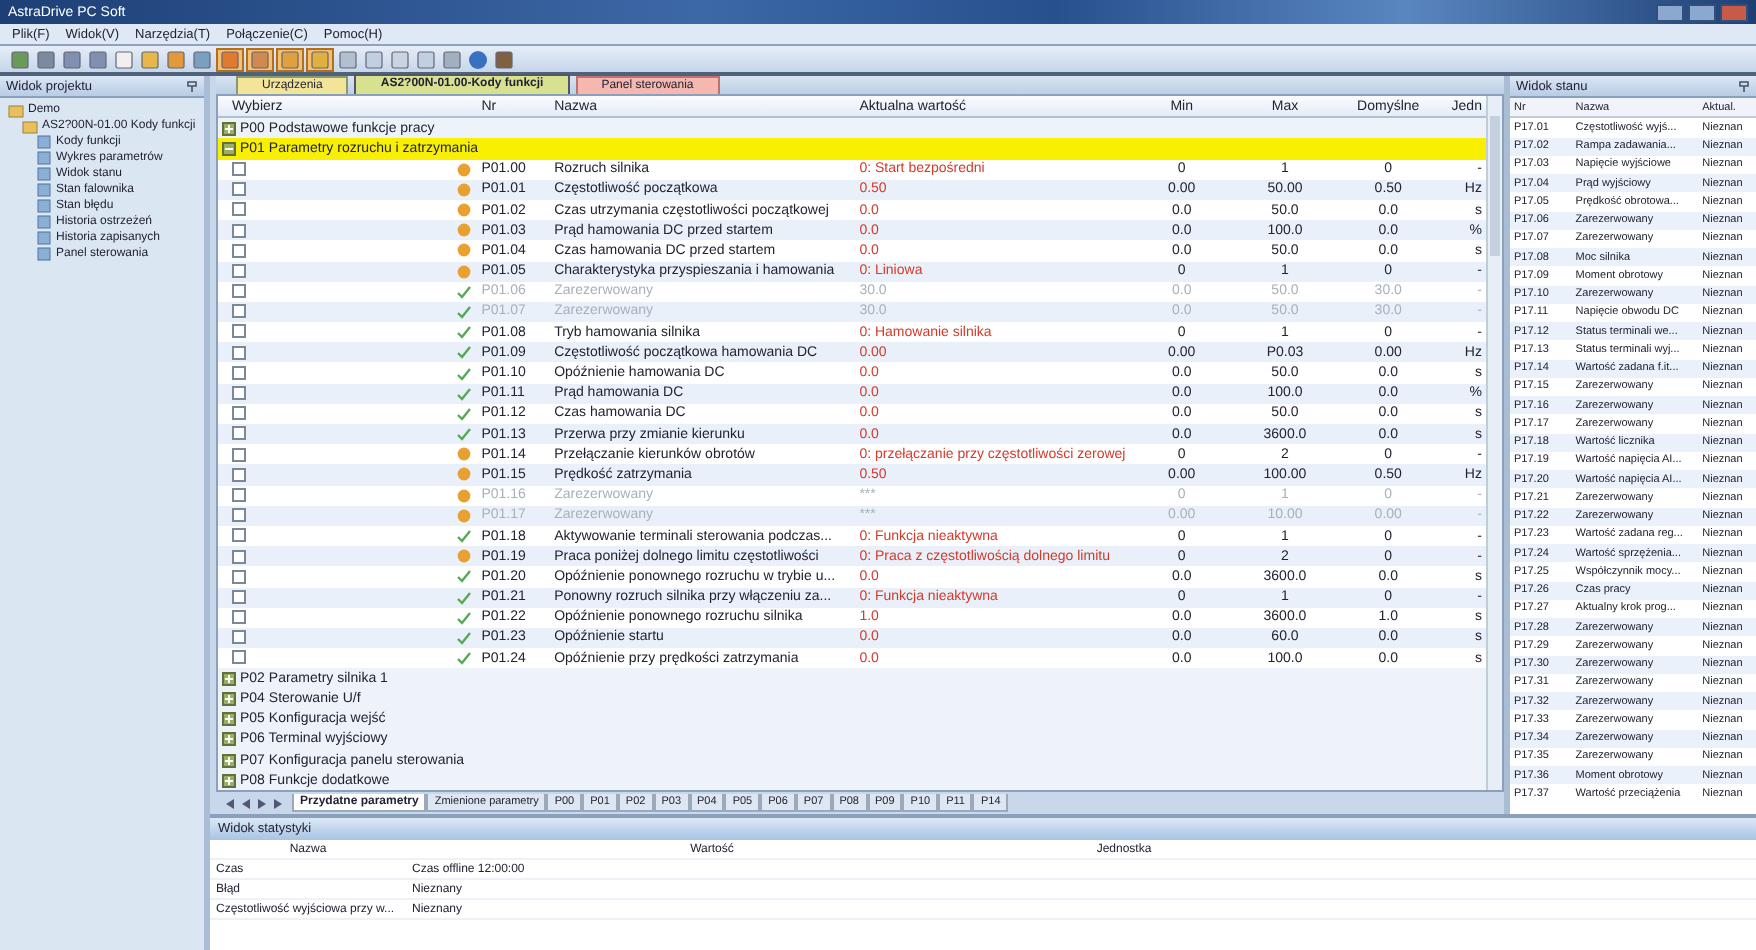 The image size is (1756, 950). What do you see at coordinates (1494, 443) in the screenshot?
I see `scrollbar` at bounding box center [1494, 443].